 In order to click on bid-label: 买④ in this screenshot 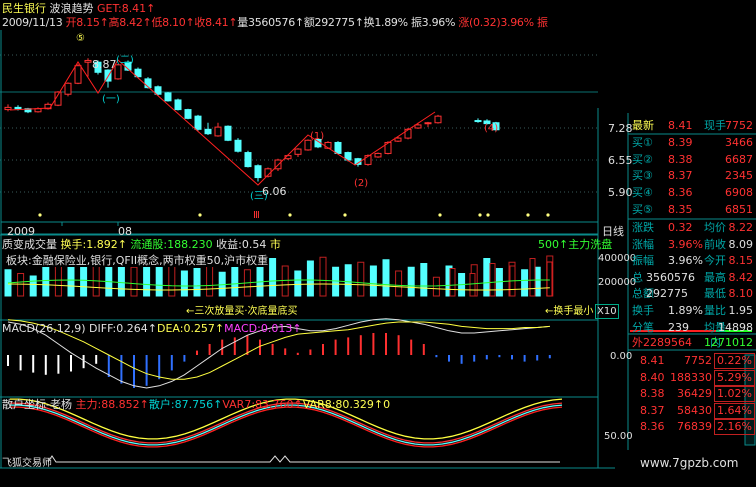, I will do `click(642, 193)`.